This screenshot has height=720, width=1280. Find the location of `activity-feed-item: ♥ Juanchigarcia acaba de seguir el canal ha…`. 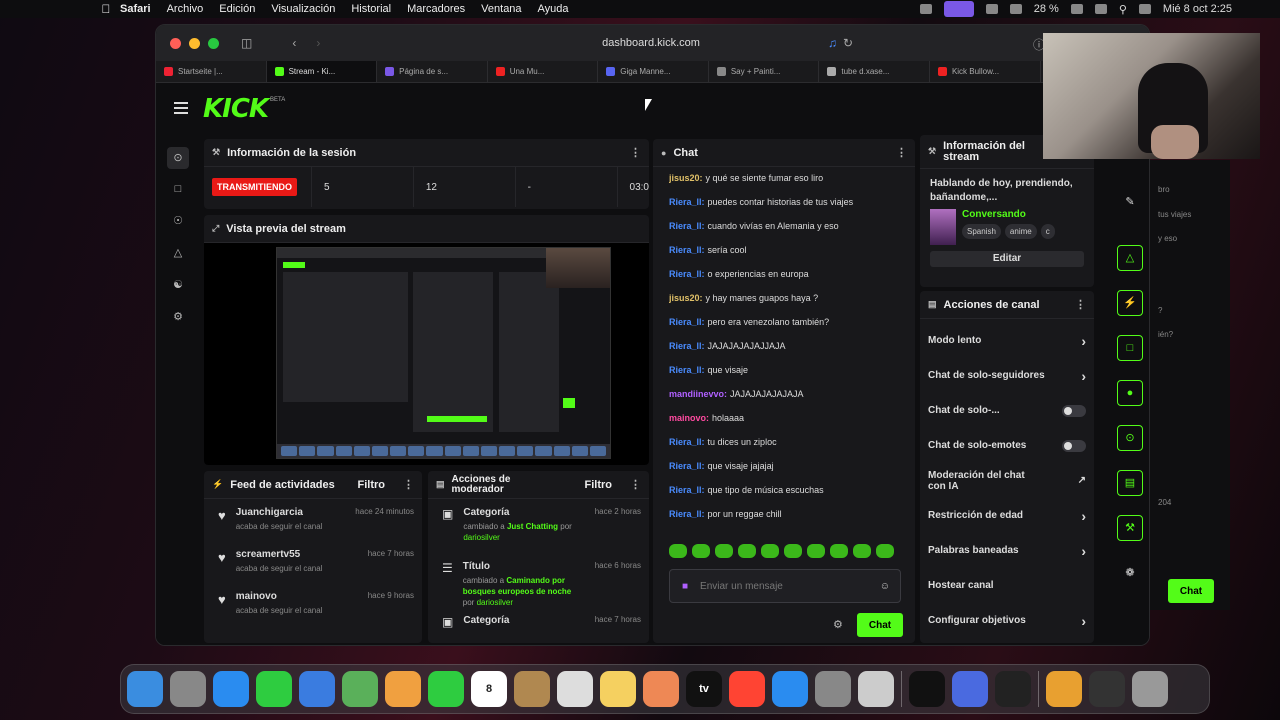

activity-feed-item: ♥ Juanchigarcia acaba de seguir el canal ha… is located at coordinates (313, 520).